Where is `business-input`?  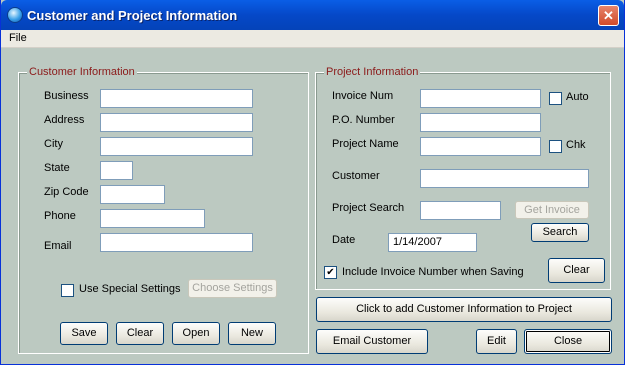
business-input is located at coordinates (176, 98).